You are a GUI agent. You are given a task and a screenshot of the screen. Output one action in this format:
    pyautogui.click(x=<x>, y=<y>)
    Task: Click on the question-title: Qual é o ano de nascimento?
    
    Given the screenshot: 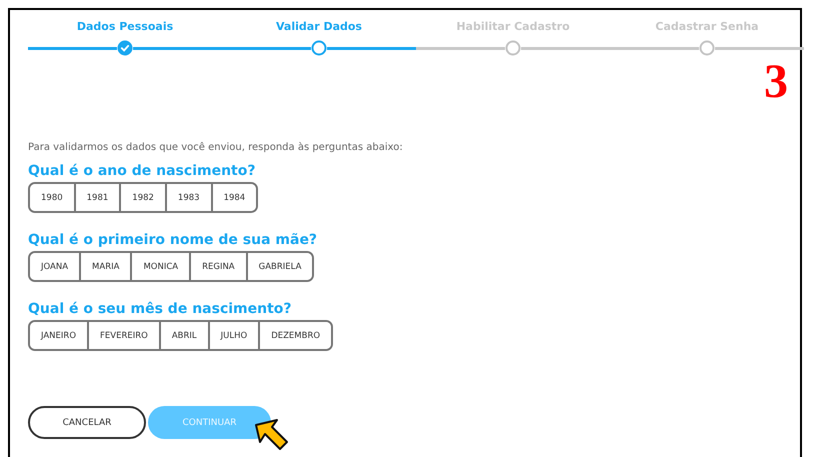 What is the action you would take?
    pyautogui.click(x=142, y=171)
    